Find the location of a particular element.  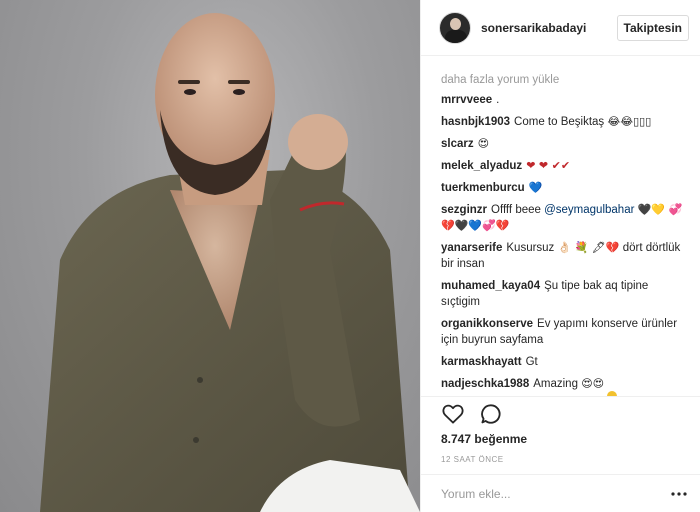

comment-item: karmaskhayatt Gt is located at coordinates (565, 362).